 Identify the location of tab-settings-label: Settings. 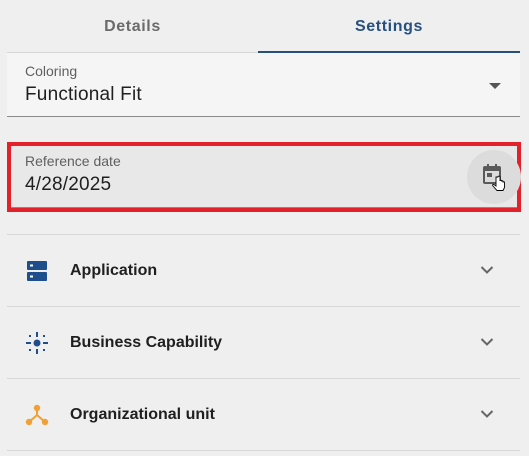
(389, 26).